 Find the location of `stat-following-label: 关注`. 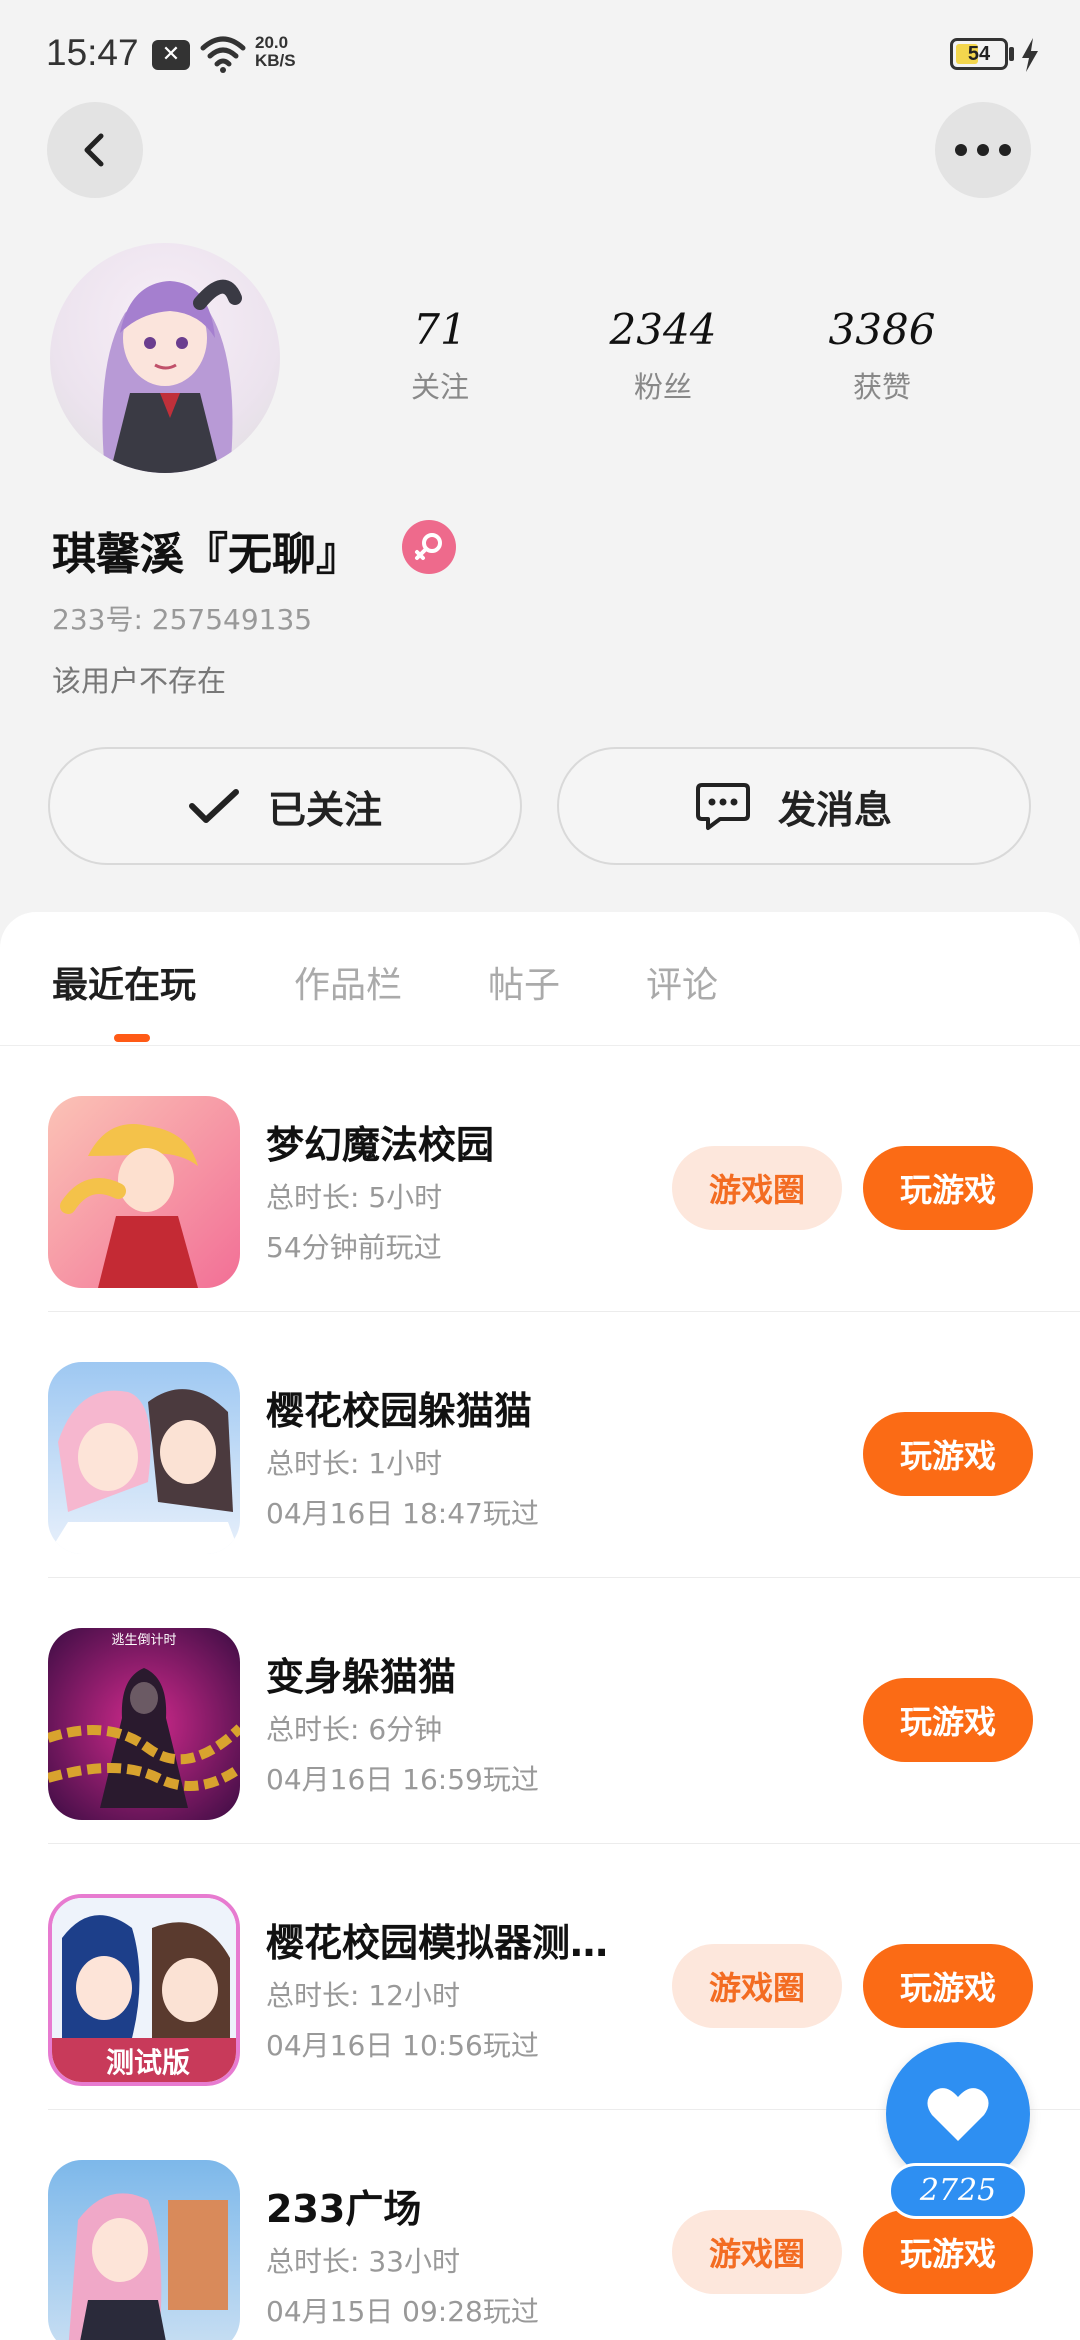

stat-following-label: 关注 is located at coordinates (439, 387).